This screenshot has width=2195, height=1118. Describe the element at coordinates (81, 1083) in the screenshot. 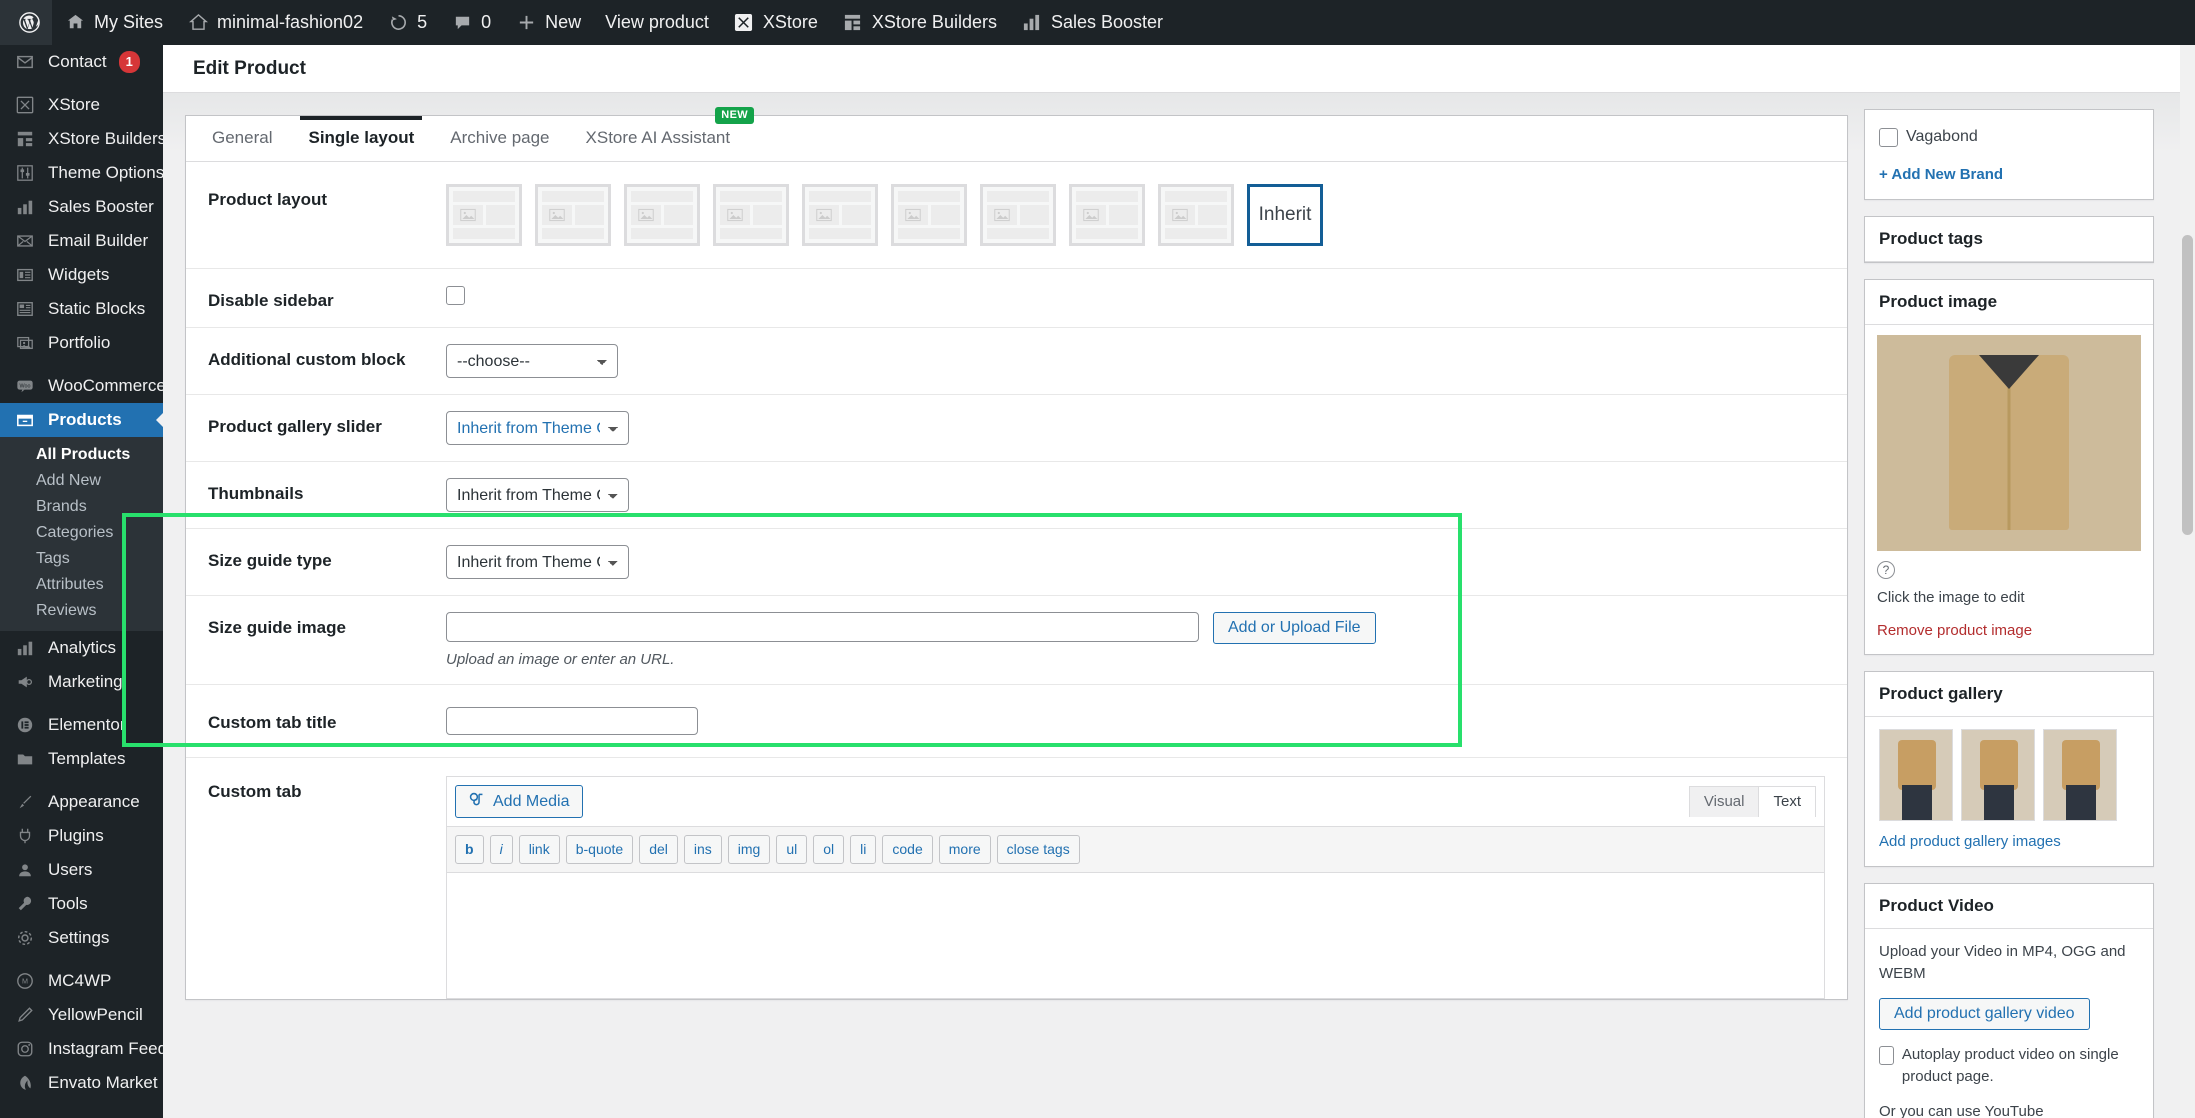

I see `sidebar-item-envato-market: Envato Market` at that location.